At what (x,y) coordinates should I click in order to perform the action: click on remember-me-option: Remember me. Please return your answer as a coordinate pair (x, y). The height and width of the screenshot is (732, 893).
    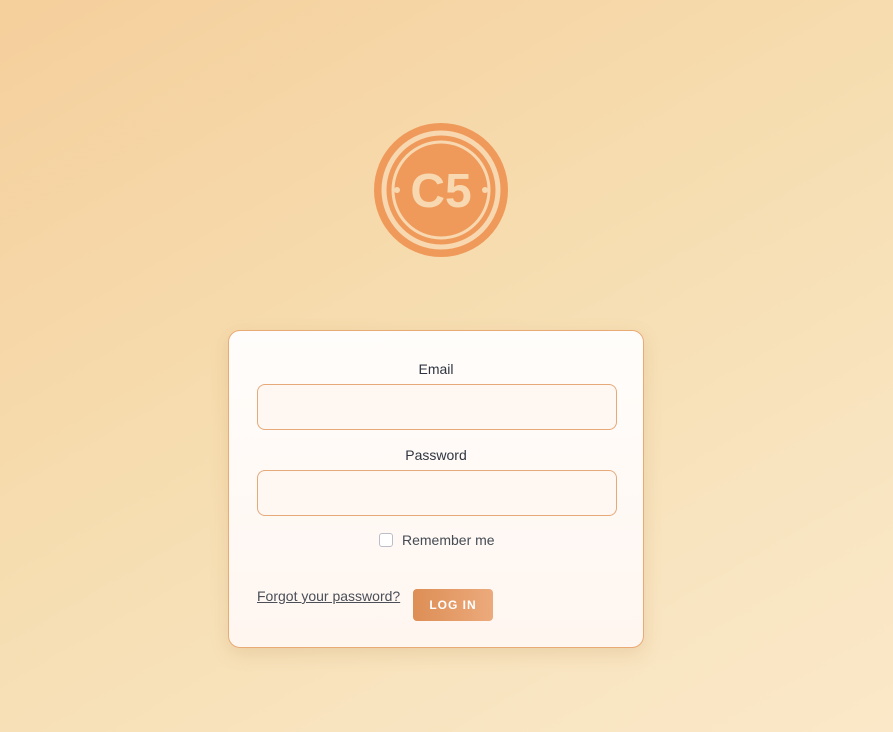
    Looking at the image, I should click on (437, 540).